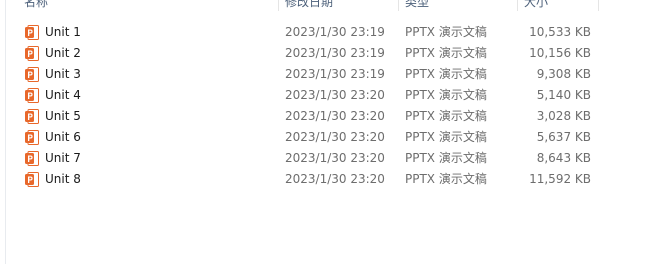 The height and width of the screenshot is (264, 651). What do you see at coordinates (536, 5) in the screenshot?
I see `column-header-size: 大小` at bounding box center [536, 5].